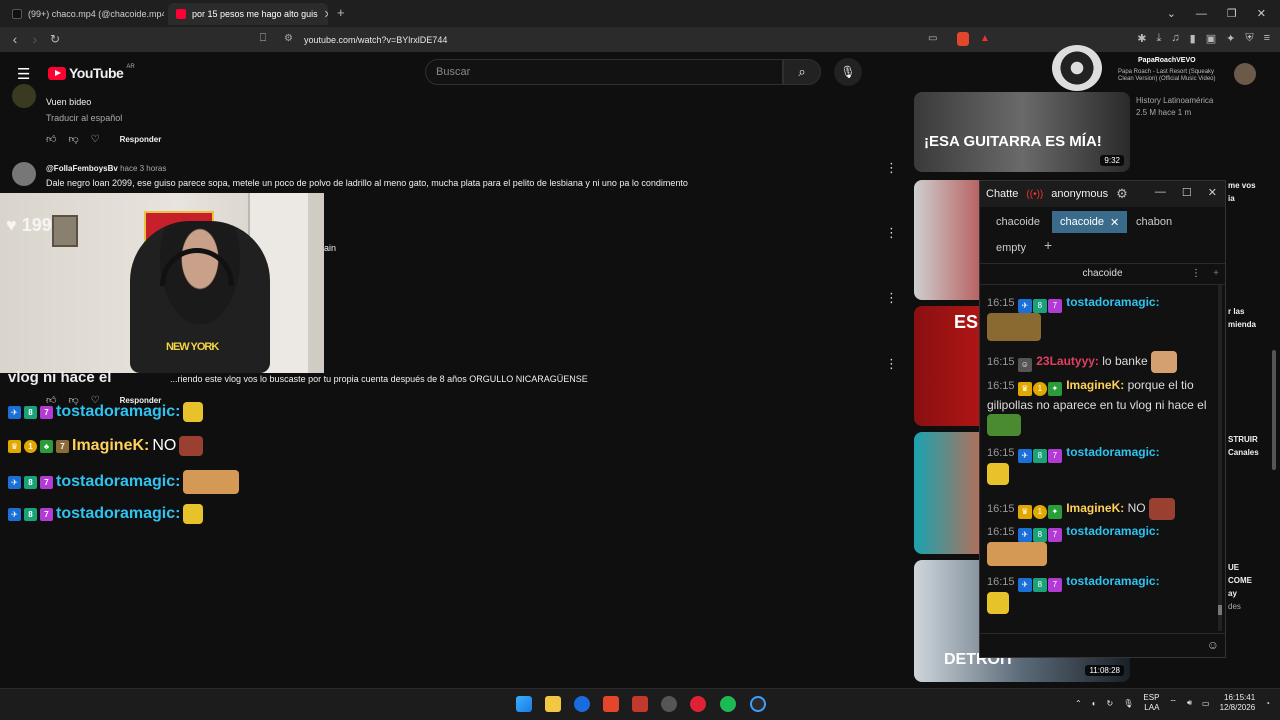 The width and height of the screenshot is (1280, 720). Describe the element at coordinates (582, 704) in the screenshot. I see `bing-icon` at that location.